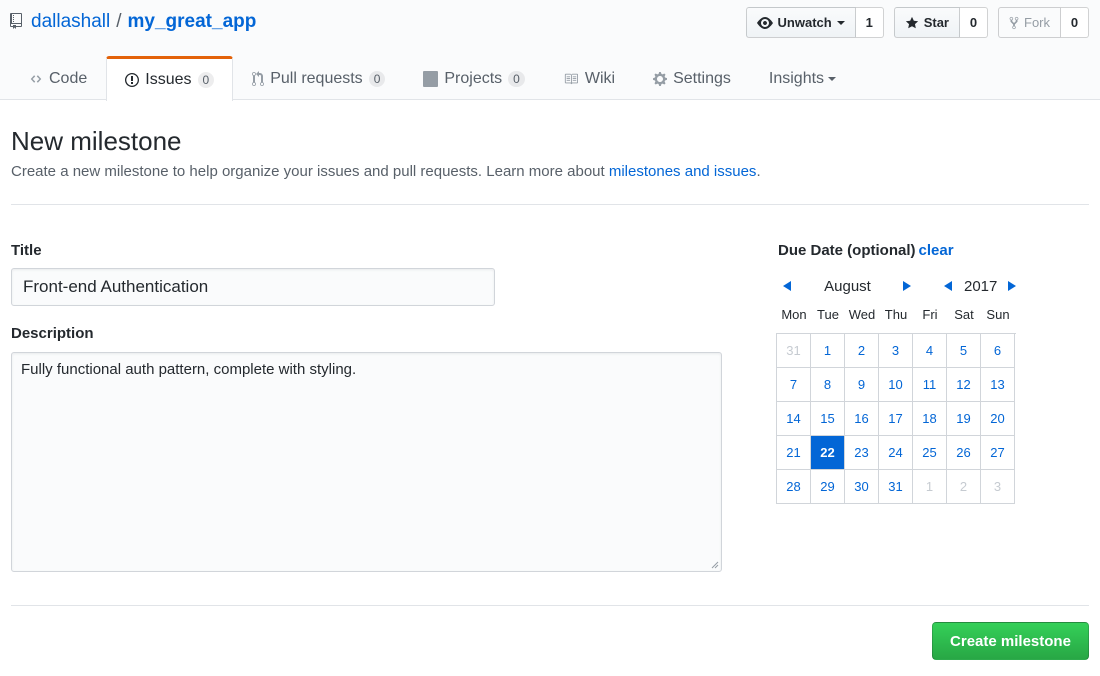 Image resolution: width=1100 pixels, height=676 pixels. Describe the element at coordinates (964, 351) in the screenshot. I see `calendar-day: 5` at that location.